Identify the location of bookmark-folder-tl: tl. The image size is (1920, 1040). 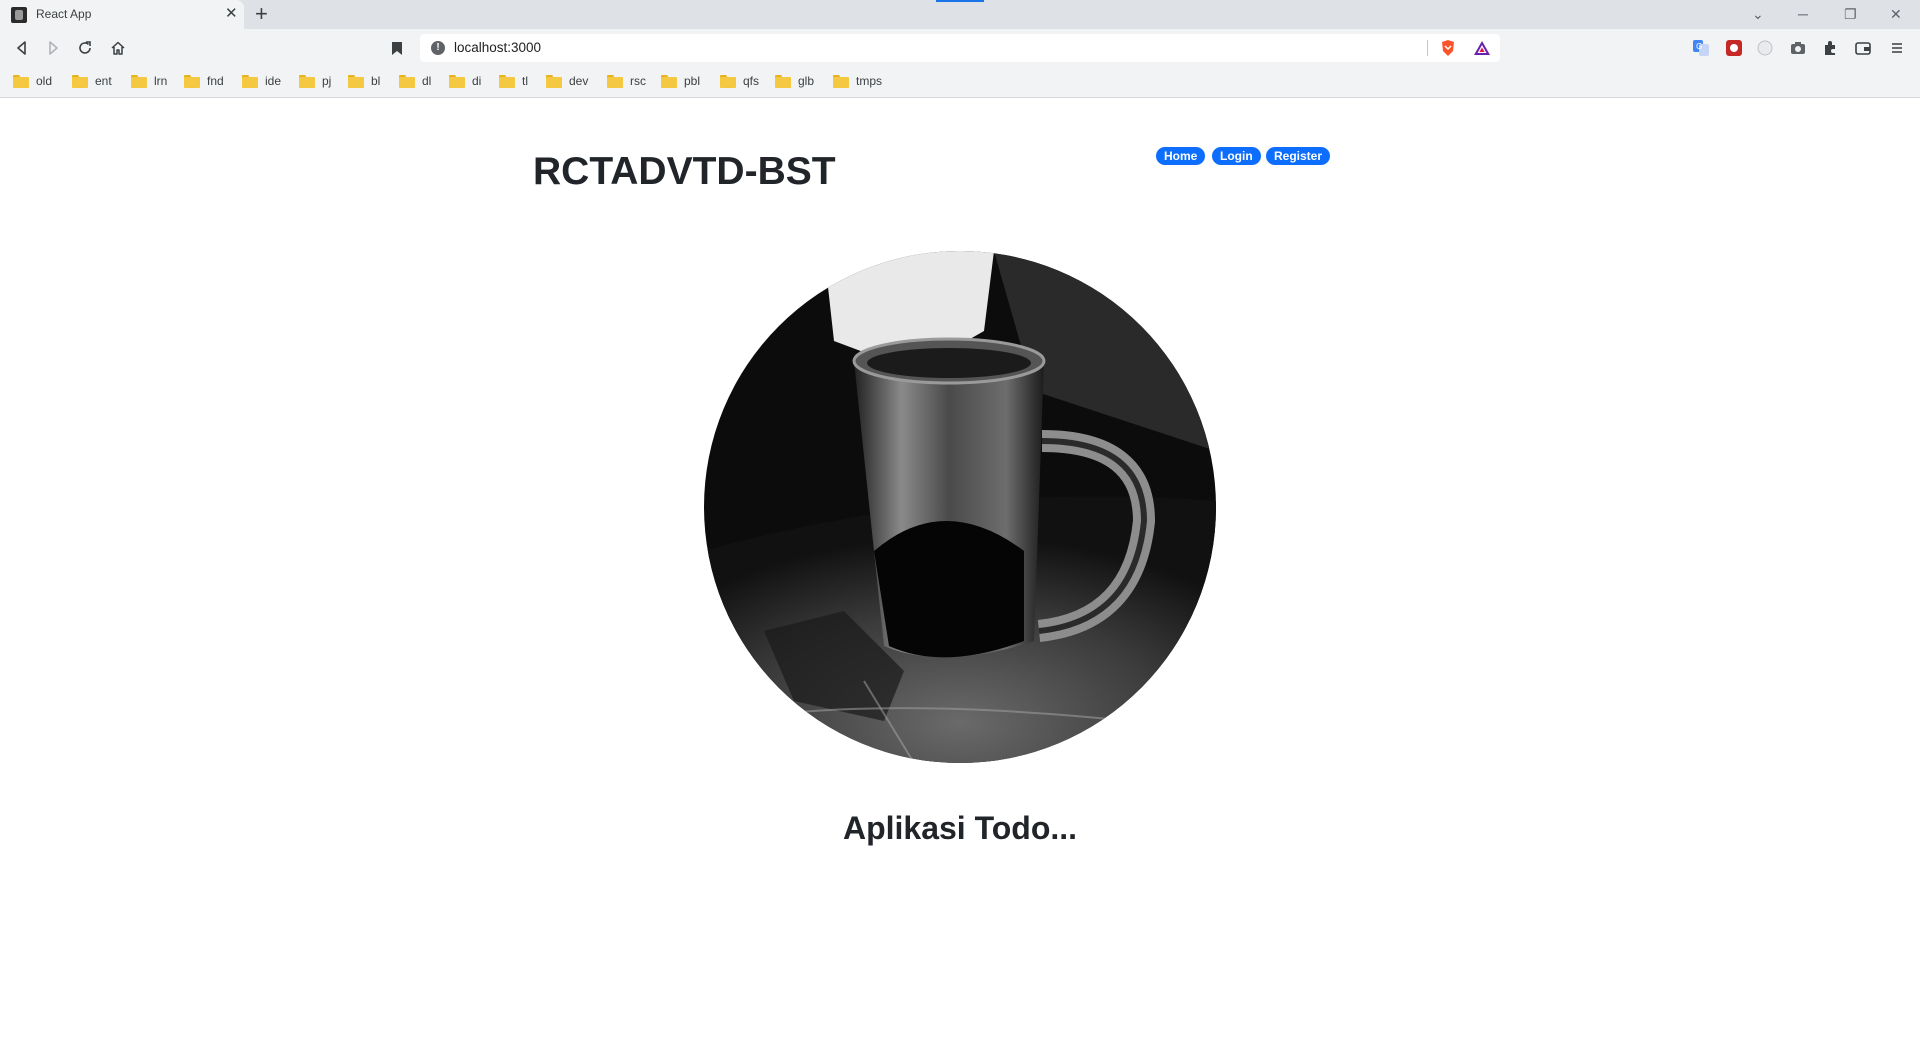
(513, 81).